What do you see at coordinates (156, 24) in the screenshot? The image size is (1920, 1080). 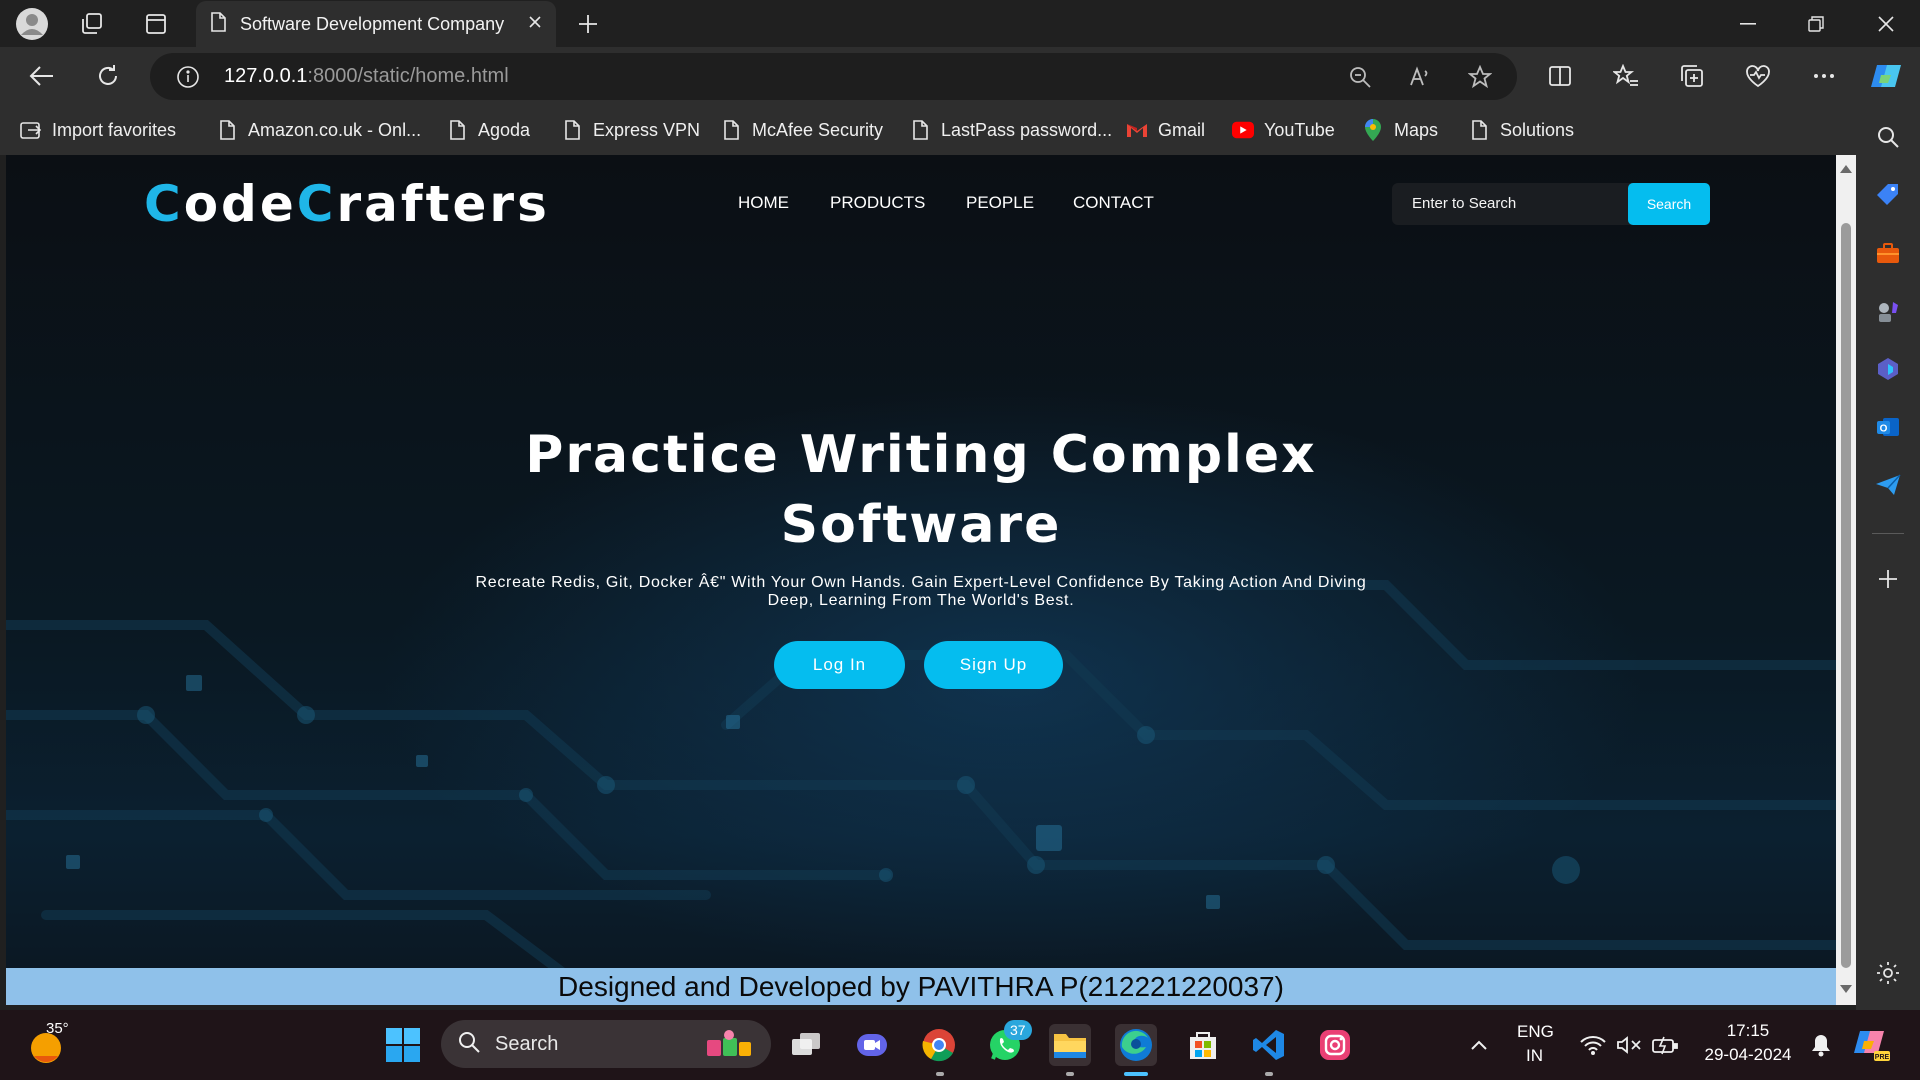 I see `tab-actions-icon` at bounding box center [156, 24].